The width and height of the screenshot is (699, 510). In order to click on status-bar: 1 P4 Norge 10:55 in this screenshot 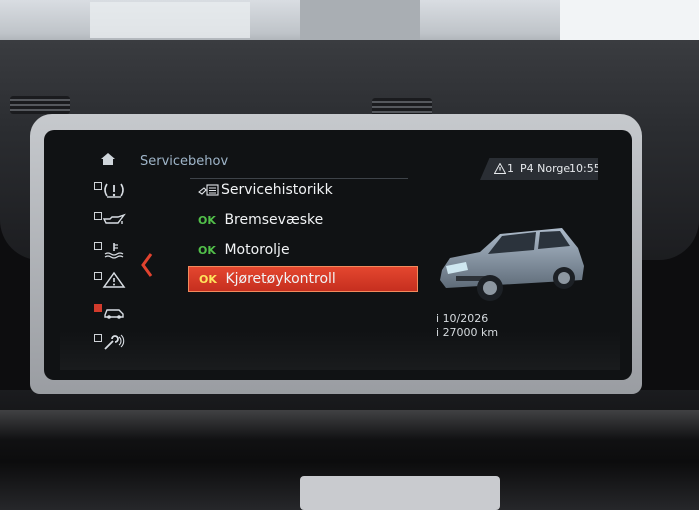, I will do `click(539, 169)`.